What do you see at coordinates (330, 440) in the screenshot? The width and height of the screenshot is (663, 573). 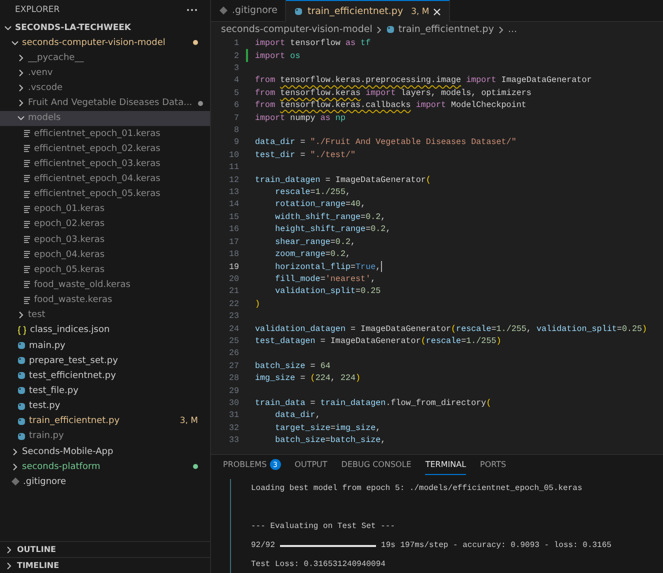 I see `code-line: batch_size=batch_size,` at bounding box center [330, 440].